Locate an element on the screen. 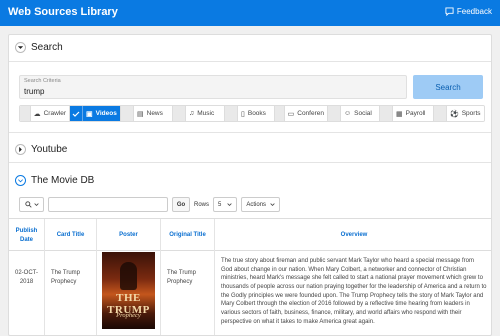  collapse-moviedb-toggle is located at coordinates (20, 180).